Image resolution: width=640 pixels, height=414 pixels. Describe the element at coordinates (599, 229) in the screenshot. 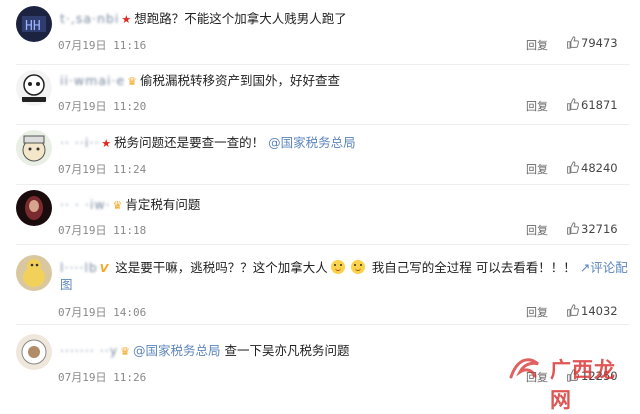

I see `like-count: 32716` at that location.